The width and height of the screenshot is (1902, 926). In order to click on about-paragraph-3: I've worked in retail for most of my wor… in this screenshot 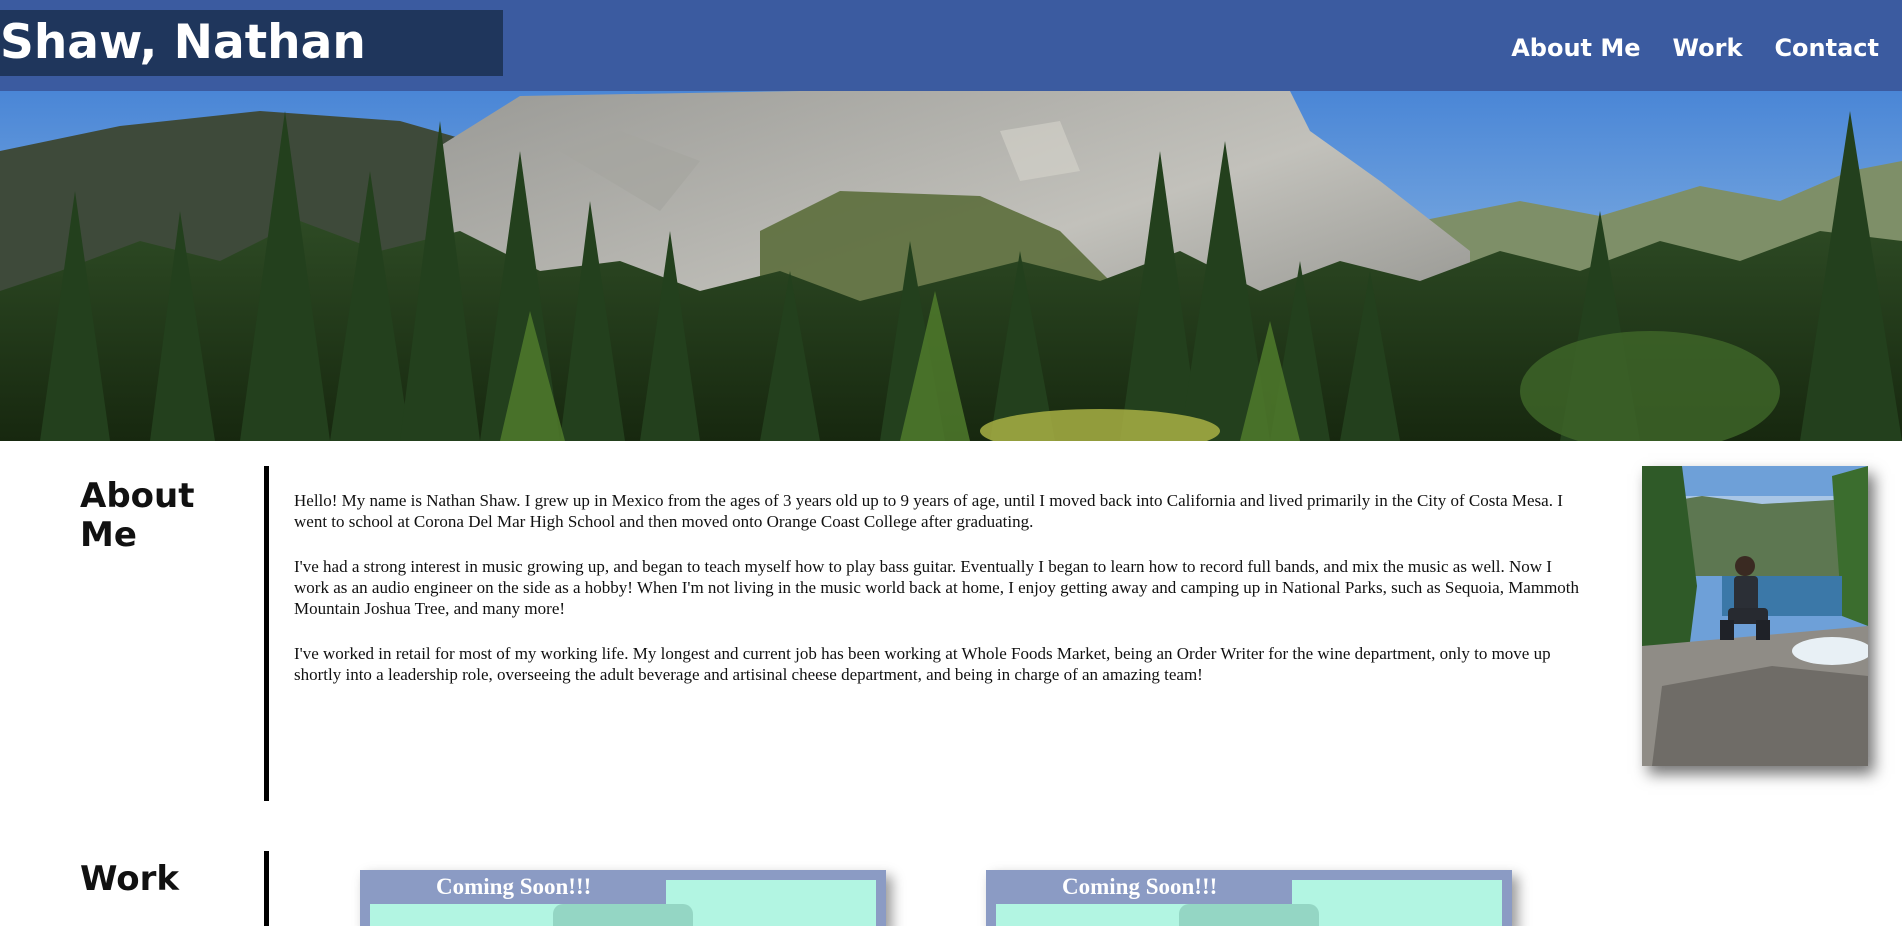, I will do `click(922, 664)`.